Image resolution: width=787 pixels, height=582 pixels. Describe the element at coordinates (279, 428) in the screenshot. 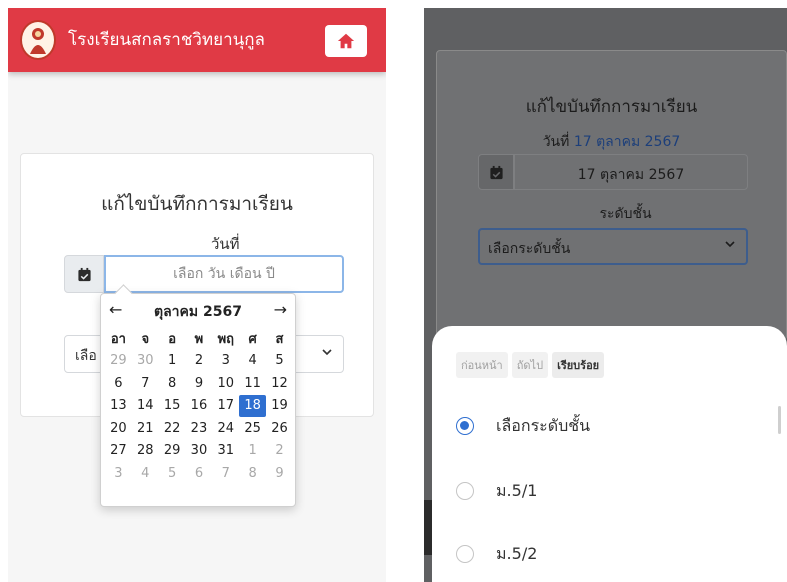

I see `calendar-day: 26` at that location.